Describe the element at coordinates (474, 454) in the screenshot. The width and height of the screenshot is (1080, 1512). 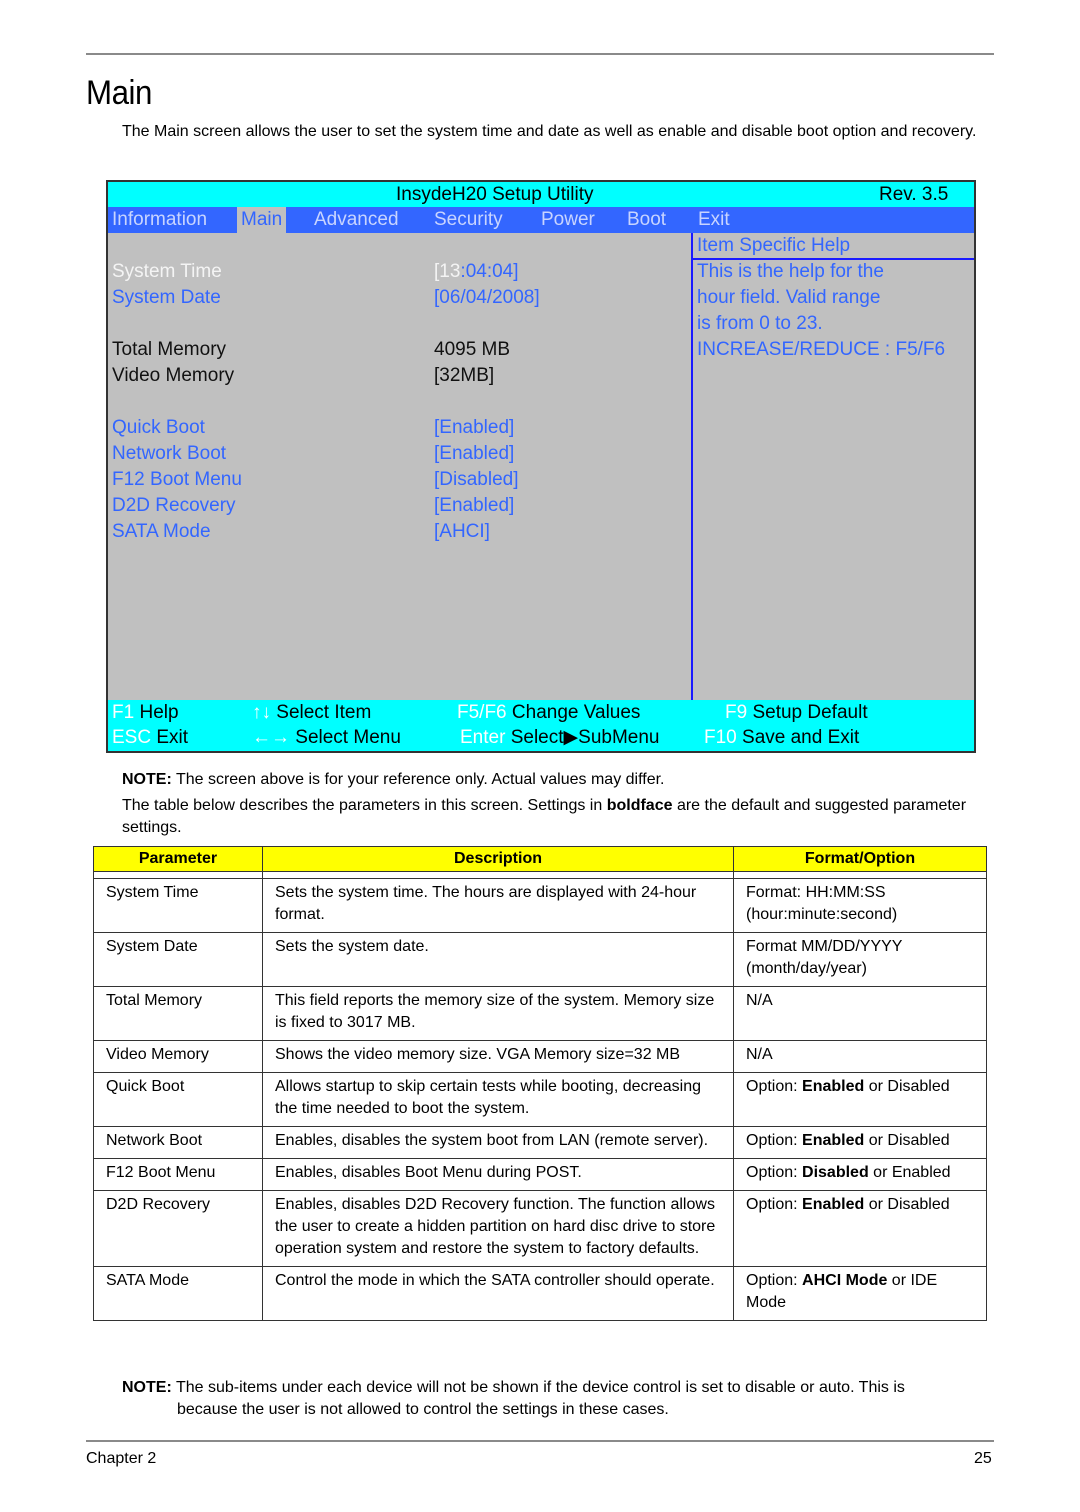
I see `network-boot-value: [Enabled]` at that location.